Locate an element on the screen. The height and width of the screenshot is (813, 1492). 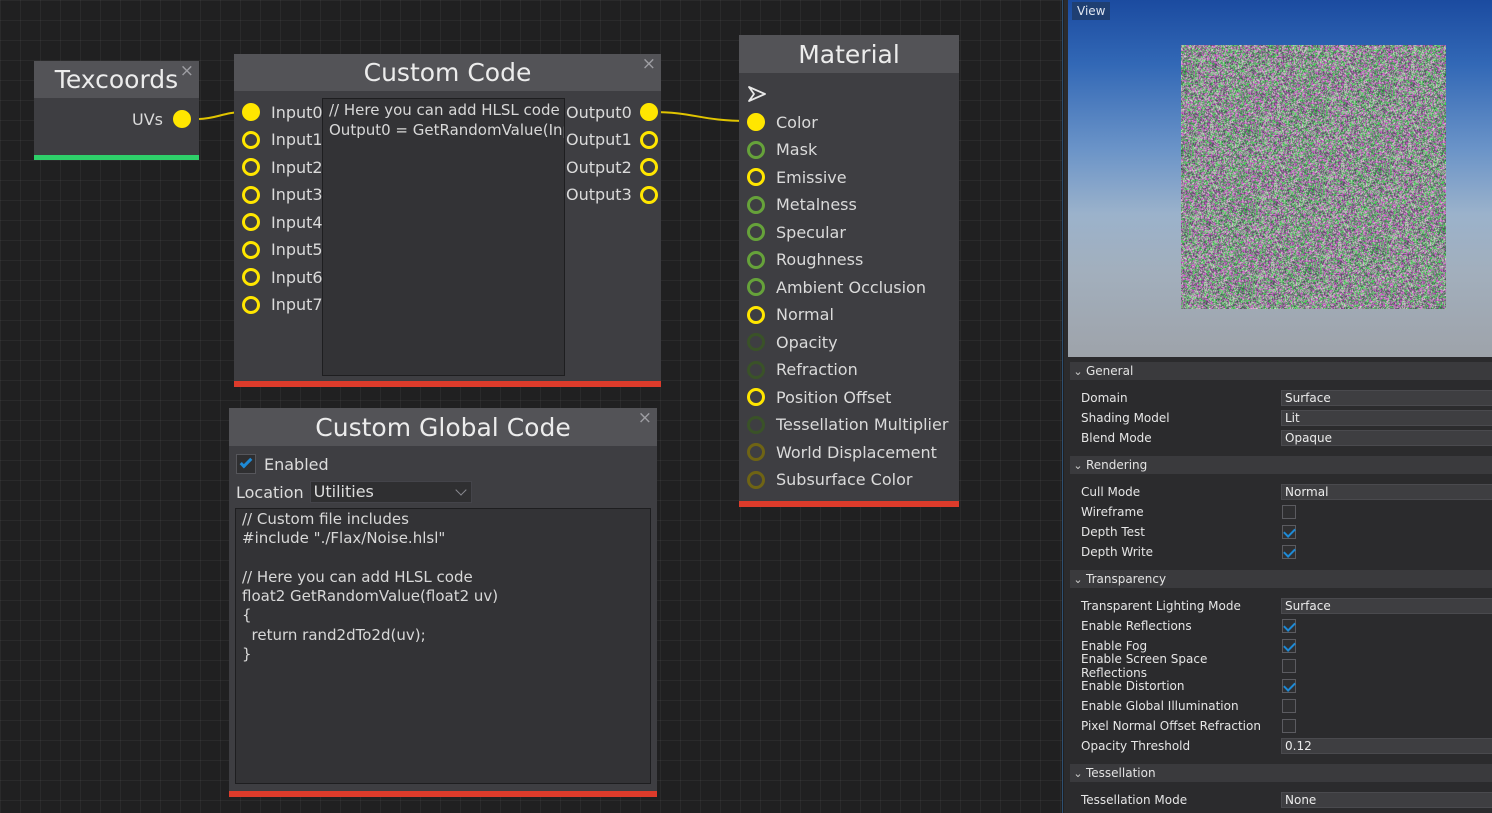
material-input-port-12: World Displacement is located at coordinates (842, 452).